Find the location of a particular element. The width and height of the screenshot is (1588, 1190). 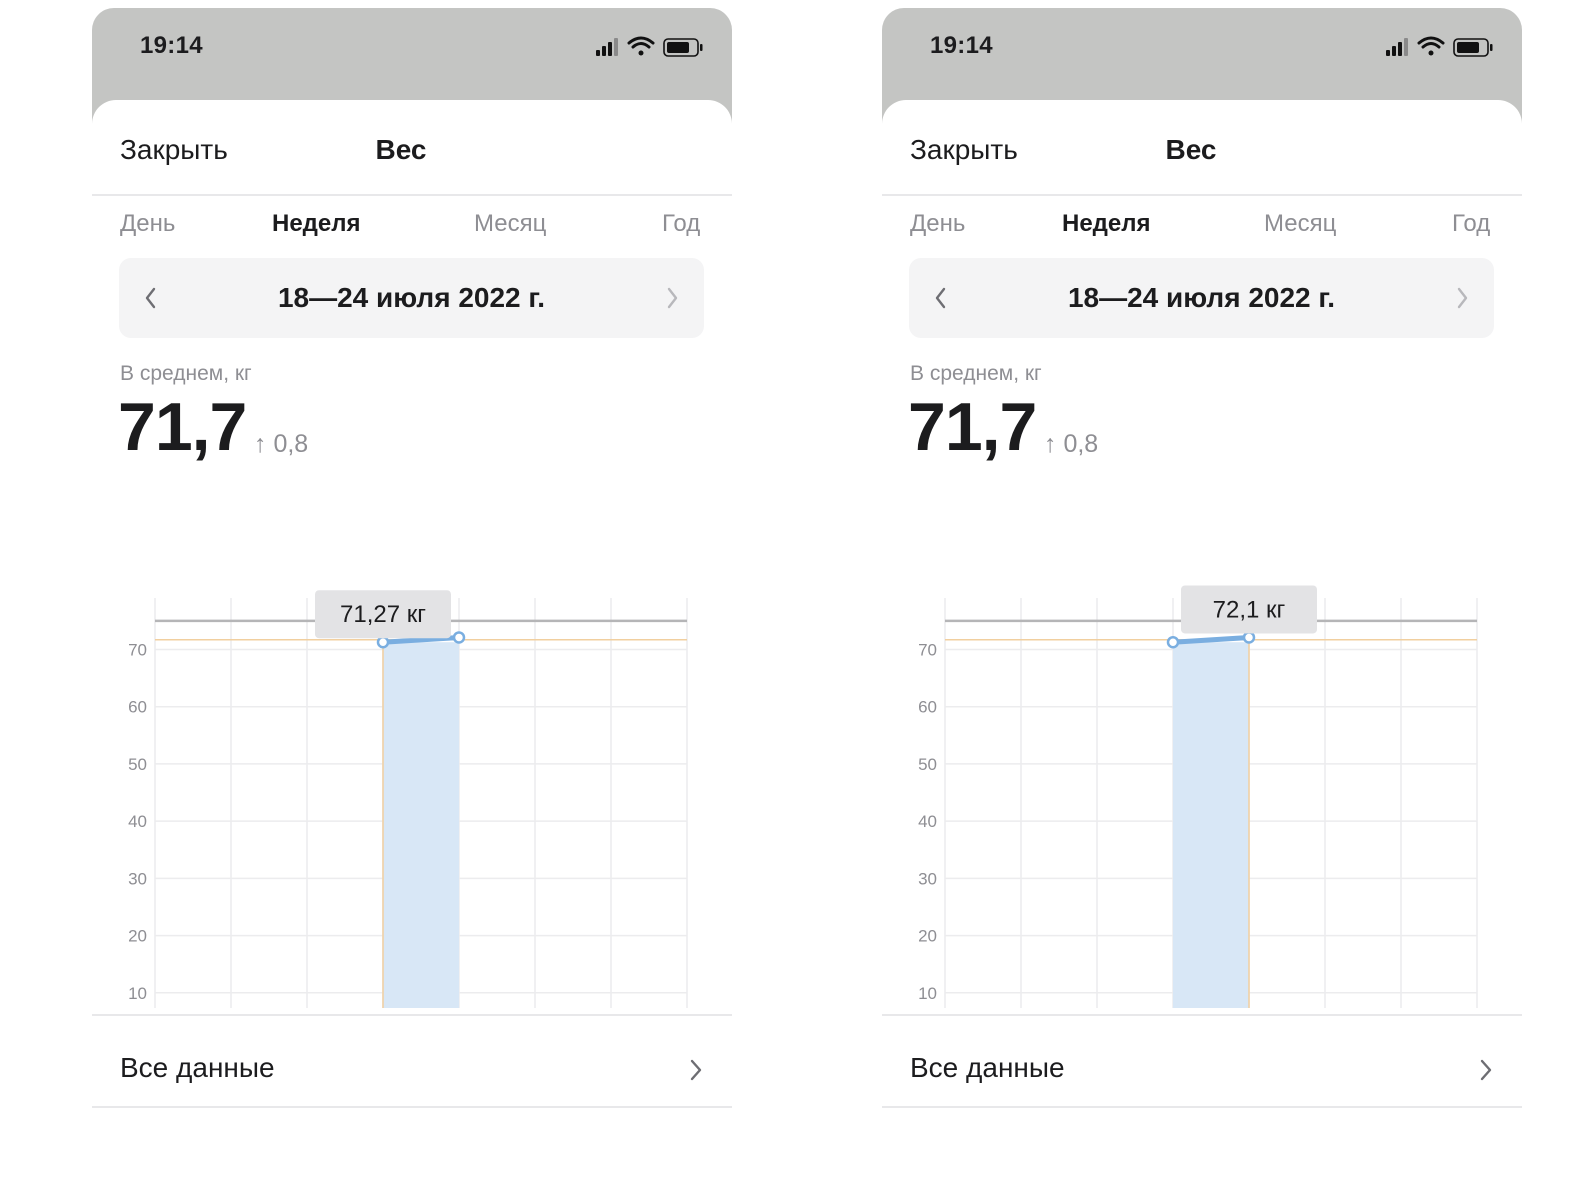

series-line is located at coordinates (1211, 639).